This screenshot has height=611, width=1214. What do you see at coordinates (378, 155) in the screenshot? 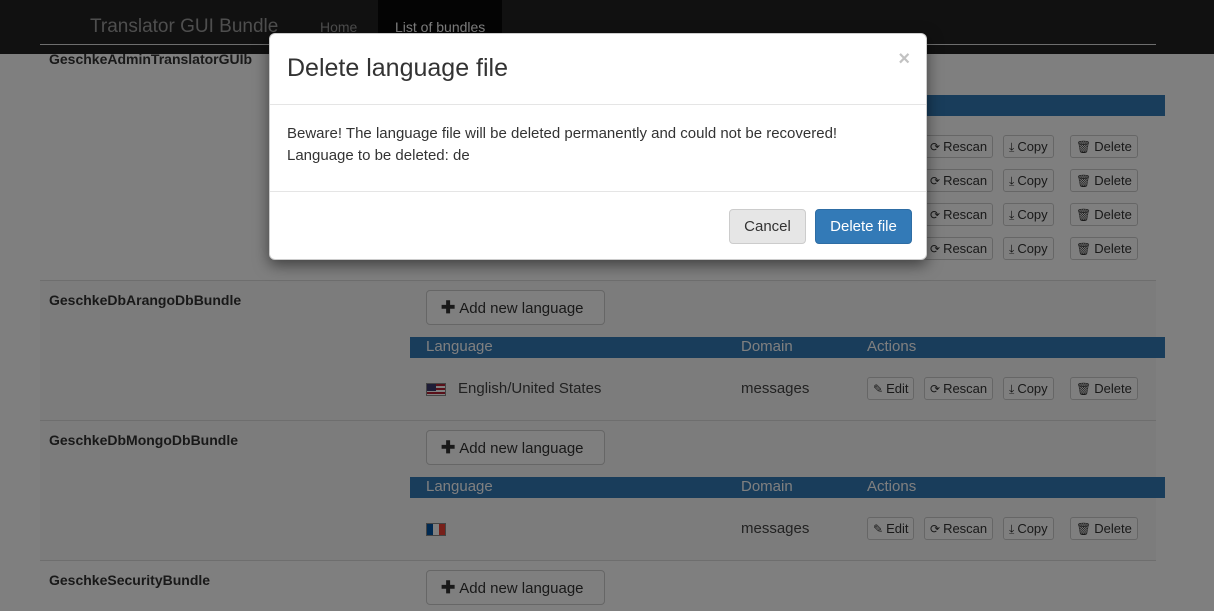
I see `language-to-delete-text: Language to be deleted: de` at bounding box center [378, 155].